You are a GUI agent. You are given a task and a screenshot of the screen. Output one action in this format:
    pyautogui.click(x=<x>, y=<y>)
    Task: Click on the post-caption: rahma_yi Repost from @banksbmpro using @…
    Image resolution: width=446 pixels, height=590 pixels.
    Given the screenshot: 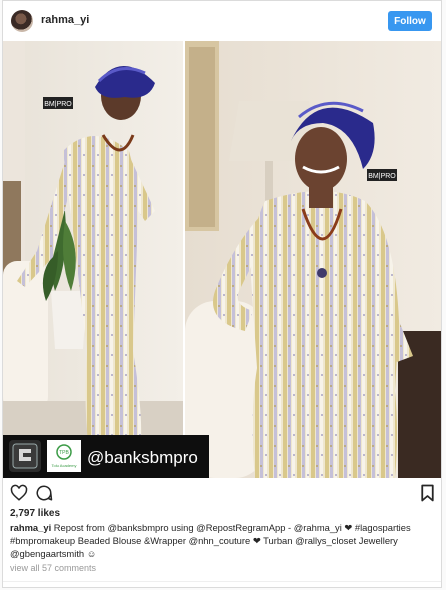 What is the action you would take?
    pyautogui.click(x=222, y=540)
    